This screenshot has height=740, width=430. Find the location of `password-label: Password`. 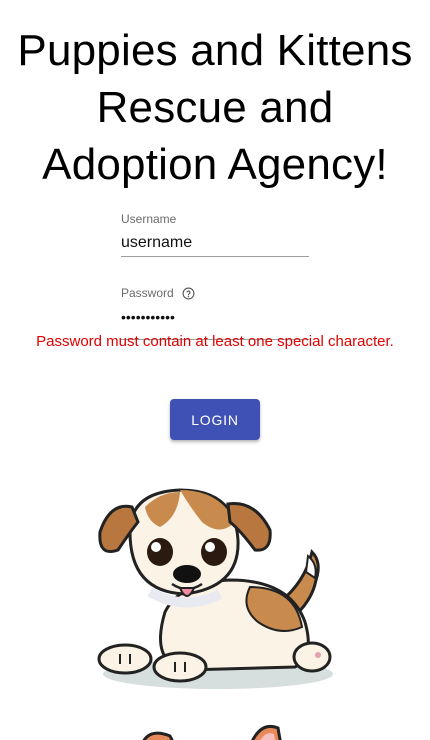

password-label: Password is located at coordinates (215, 293).